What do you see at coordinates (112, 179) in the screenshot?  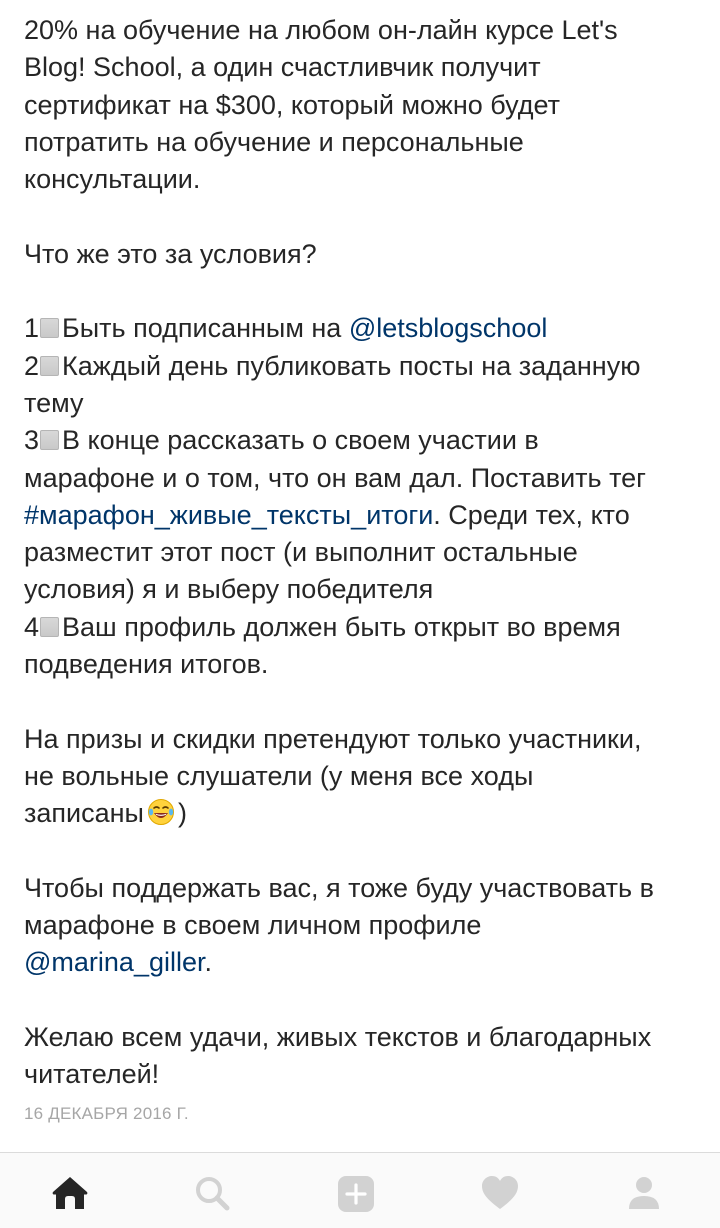 I see `caption-line: консультации.` at bounding box center [112, 179].